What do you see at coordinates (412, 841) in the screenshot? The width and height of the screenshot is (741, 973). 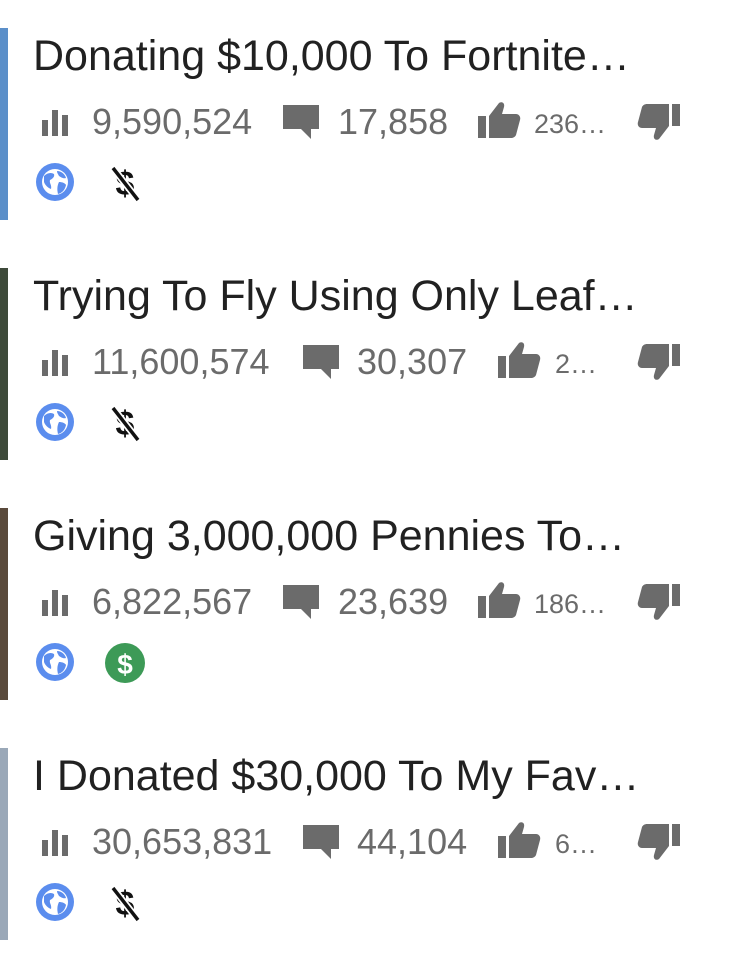 I see `comment-count: 44,104` at bounding box center [412, 841].